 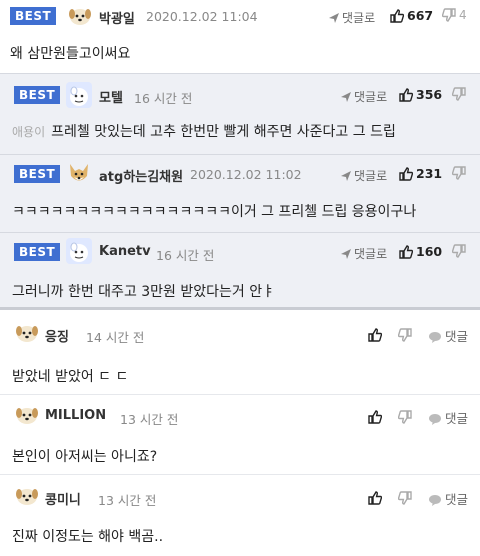 I want to click on upvote-count: 356, so click(x=429, y=94).